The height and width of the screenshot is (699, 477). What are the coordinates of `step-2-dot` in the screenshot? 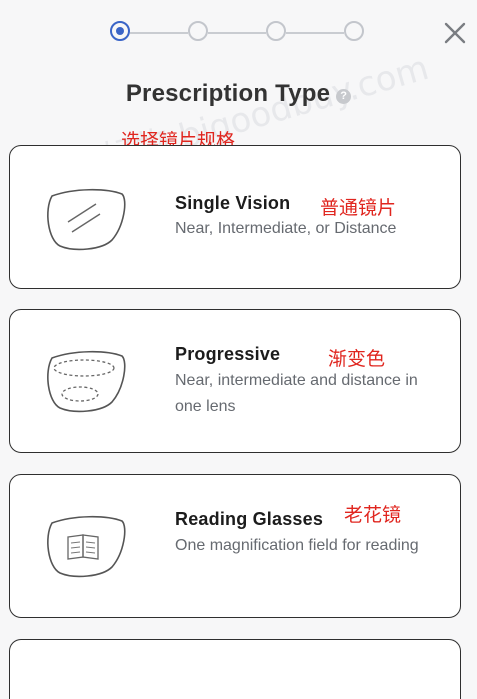 It's located at (198, 31).